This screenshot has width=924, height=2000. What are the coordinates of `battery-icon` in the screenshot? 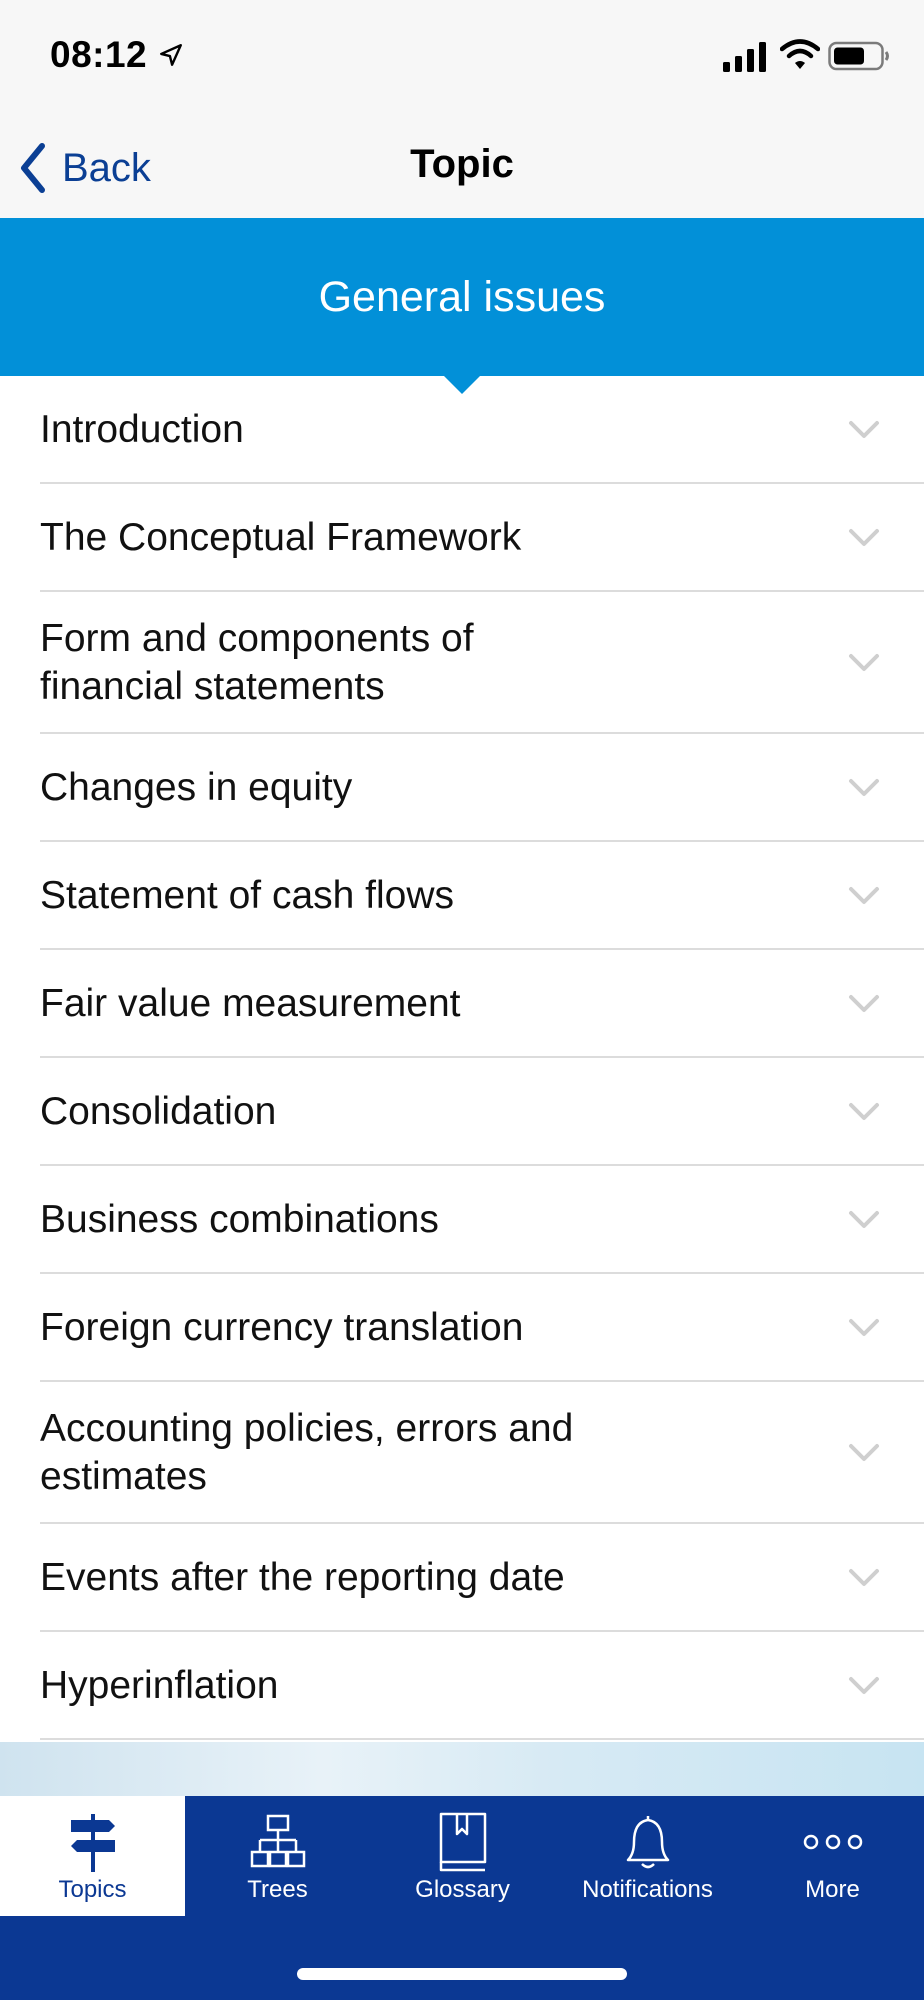 It's located at (858, 56).